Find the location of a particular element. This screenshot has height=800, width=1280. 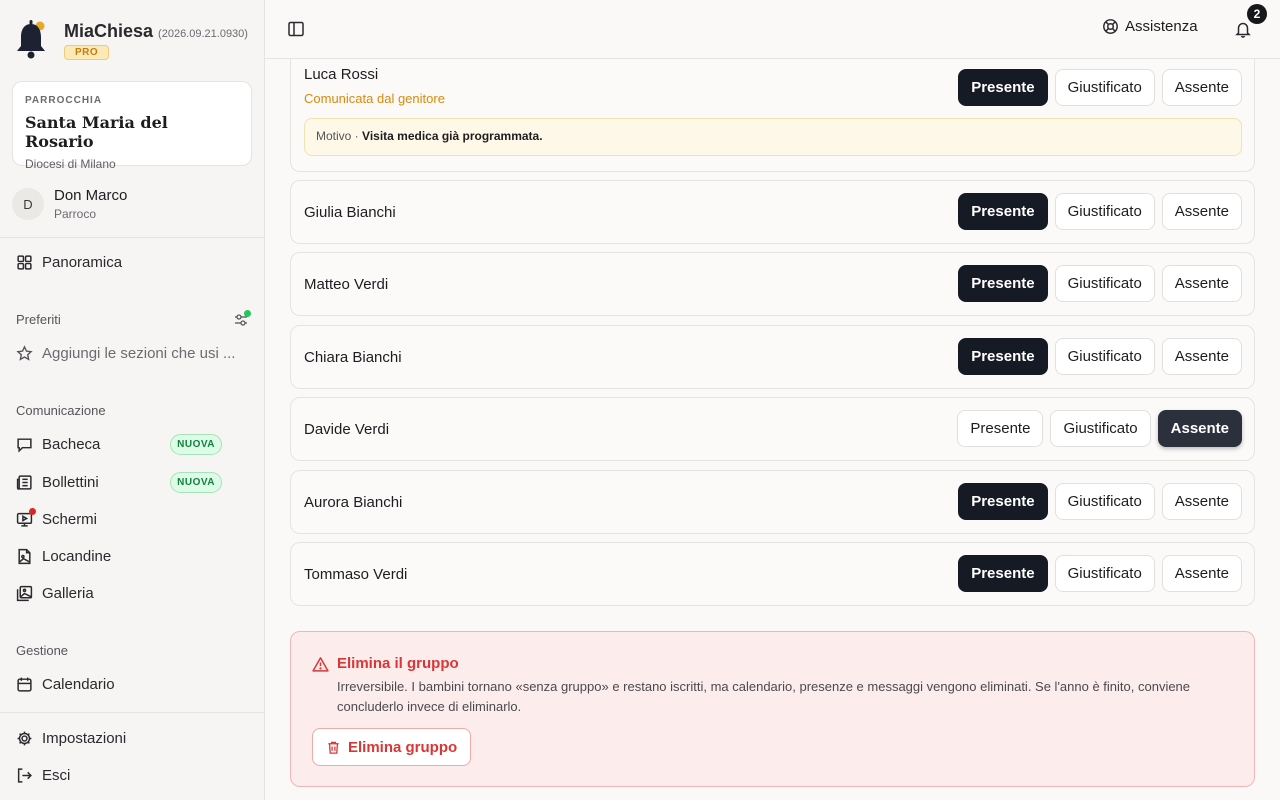

notification-count-badge: 2 is located at coordinates (1257, 14).